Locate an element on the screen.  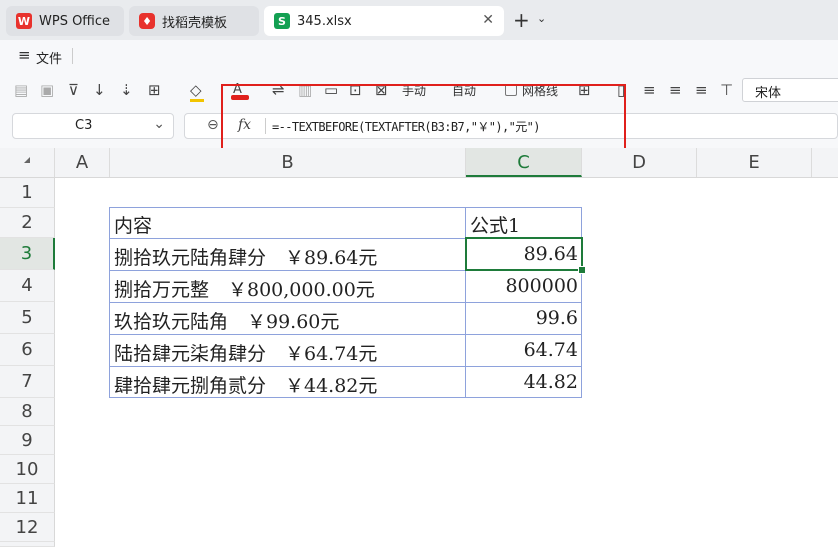
docer-icon: ♦ is located at coordinates (147, 21).